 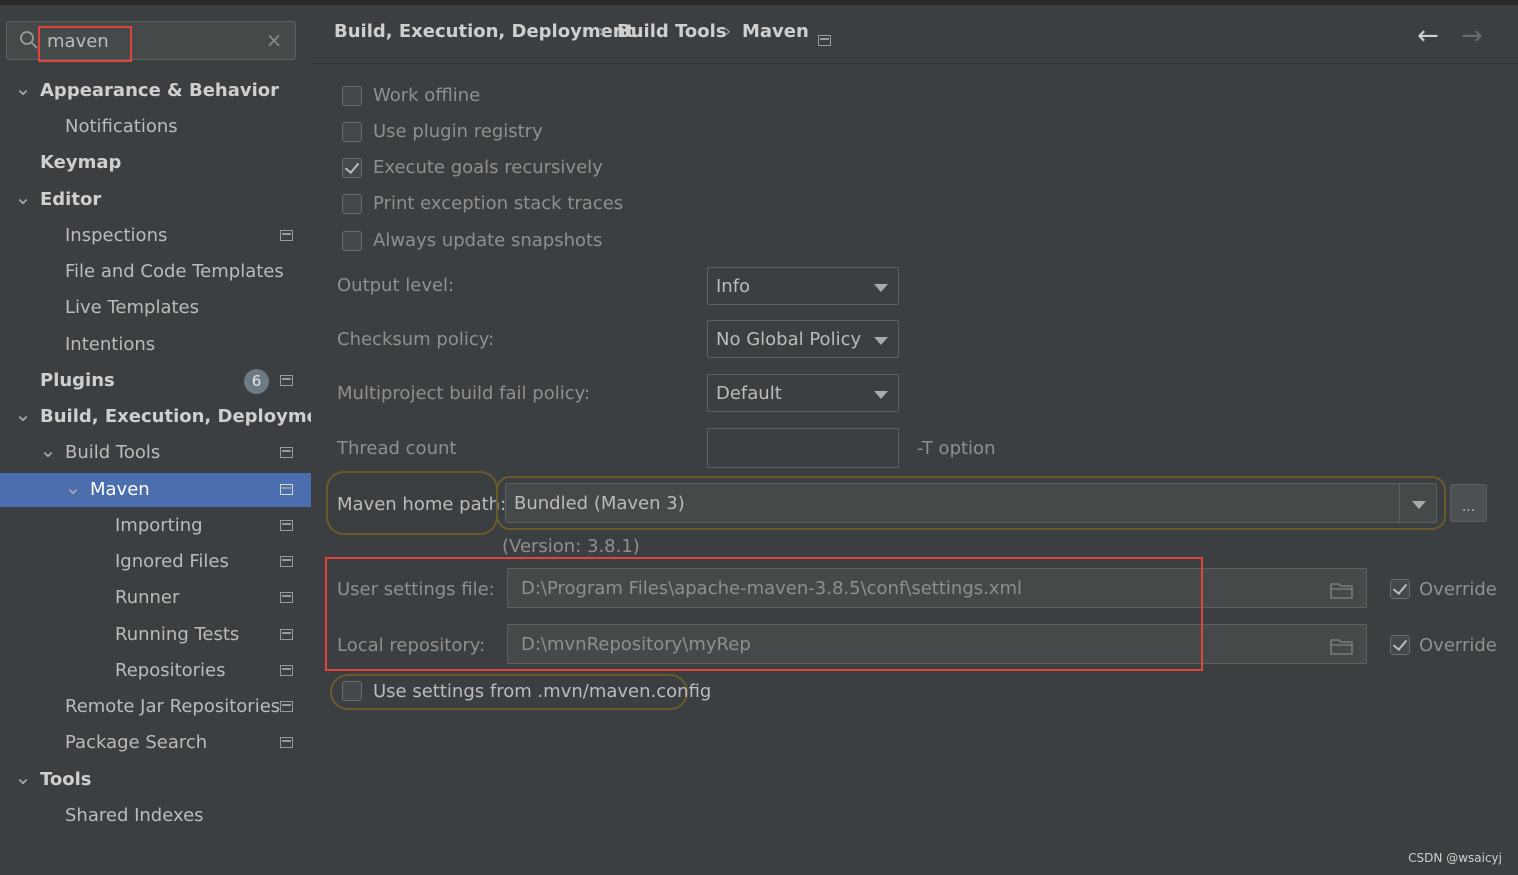 What do you see at coordinates (352, 168) in the screenshot?
I see `execute-goals-recursively-checkbox` at bounding box center [352, 168].